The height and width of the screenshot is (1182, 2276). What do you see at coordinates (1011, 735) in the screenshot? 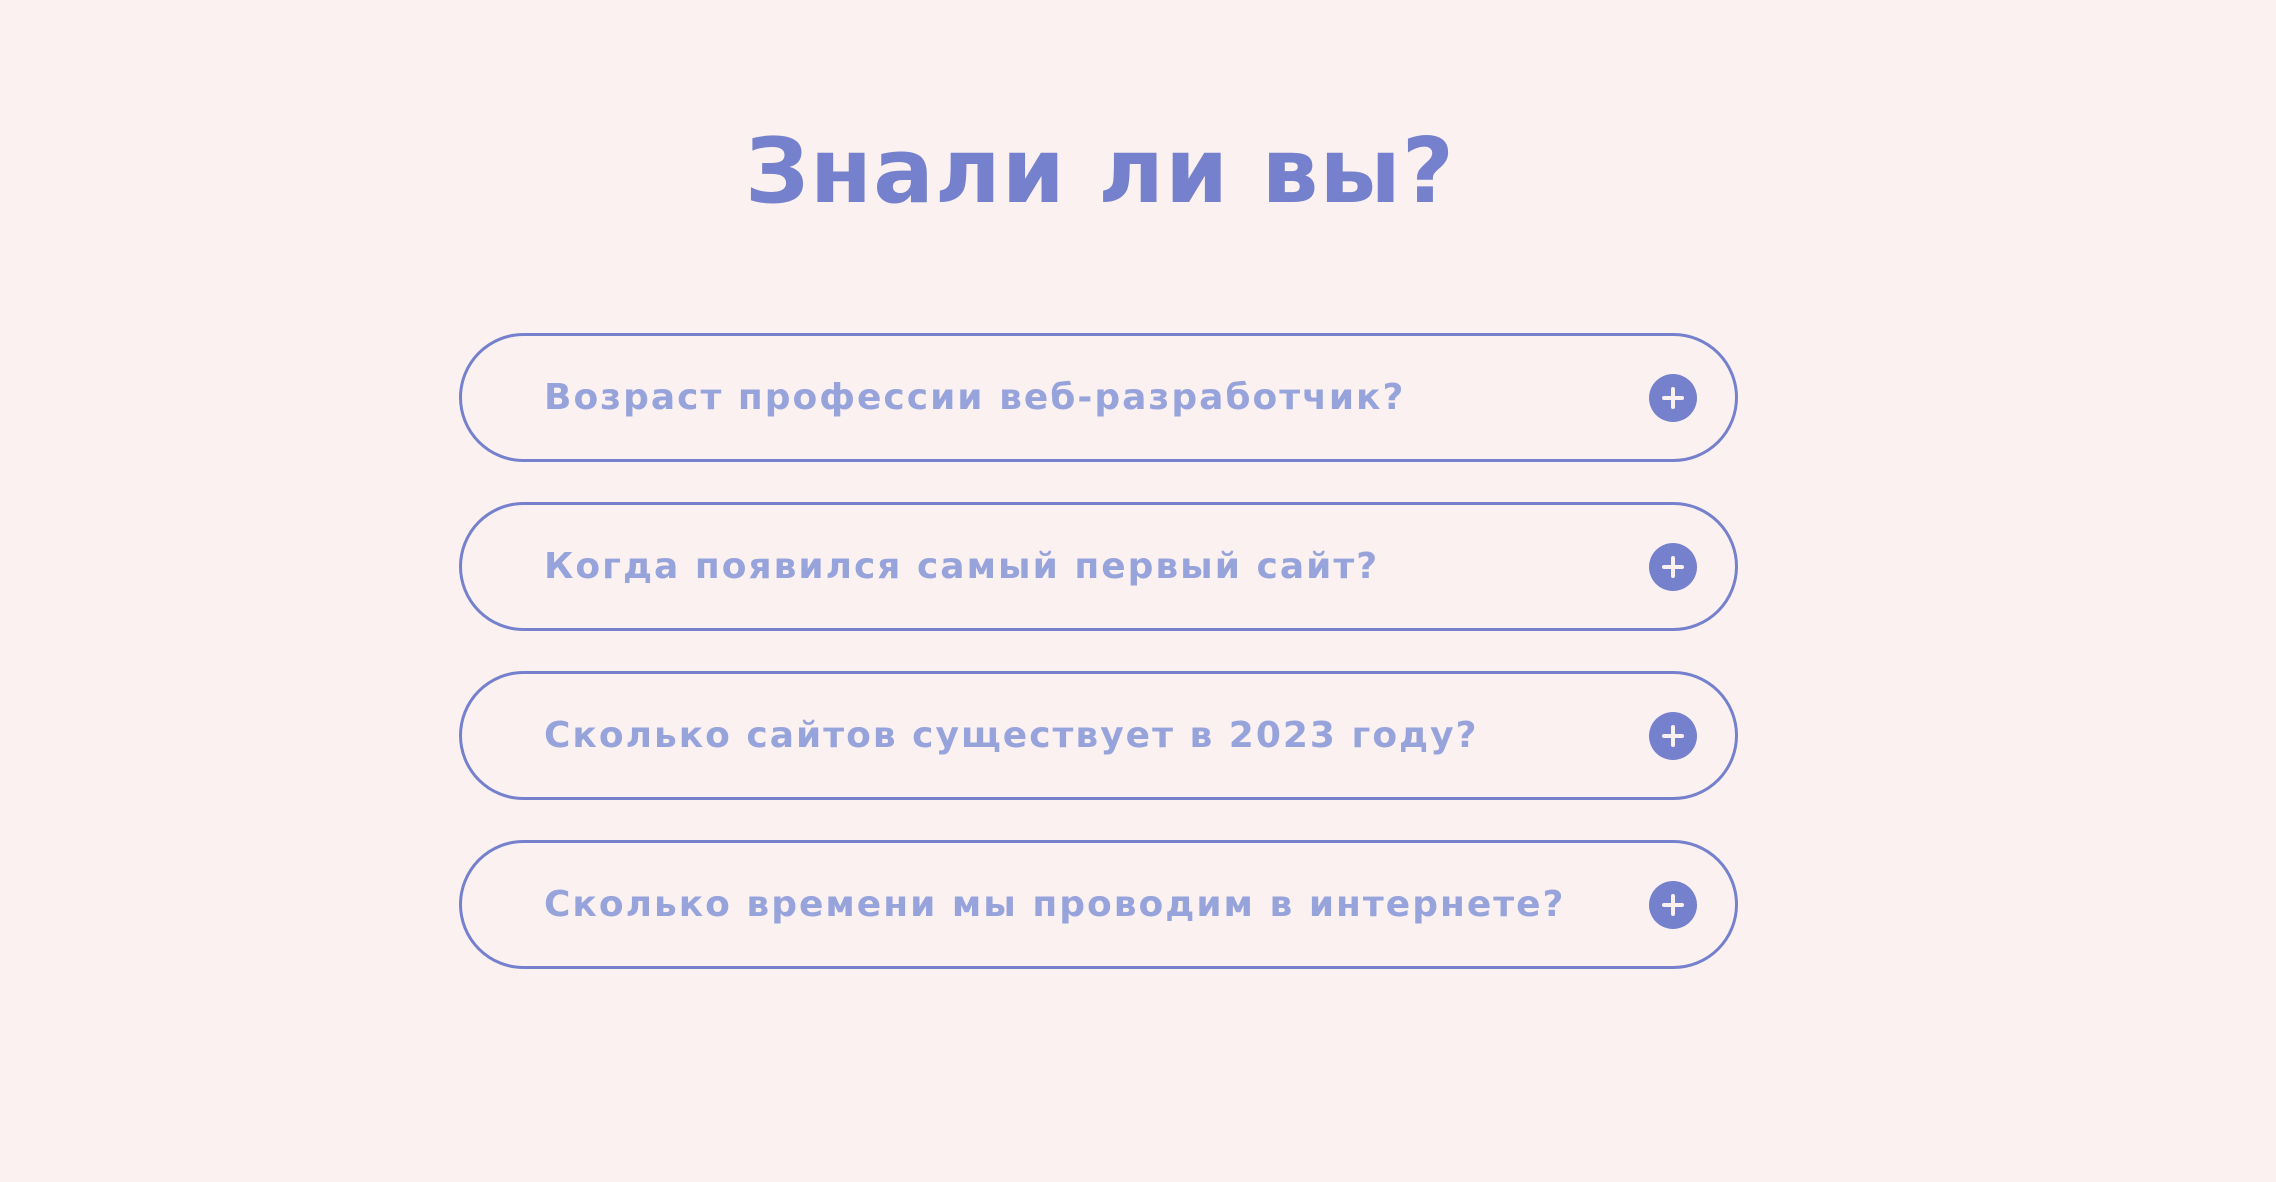
I see `faq-question: Сколько сайтов существует в 2023 году?` at bounding box center [1011, 735].